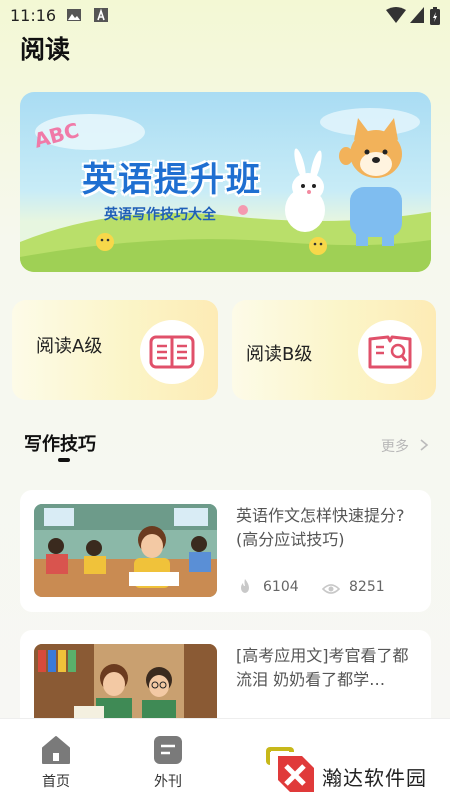  Describe the element at coordinates (225, 15) in the screenshot. I see `status-bar: 11:16` at that location.